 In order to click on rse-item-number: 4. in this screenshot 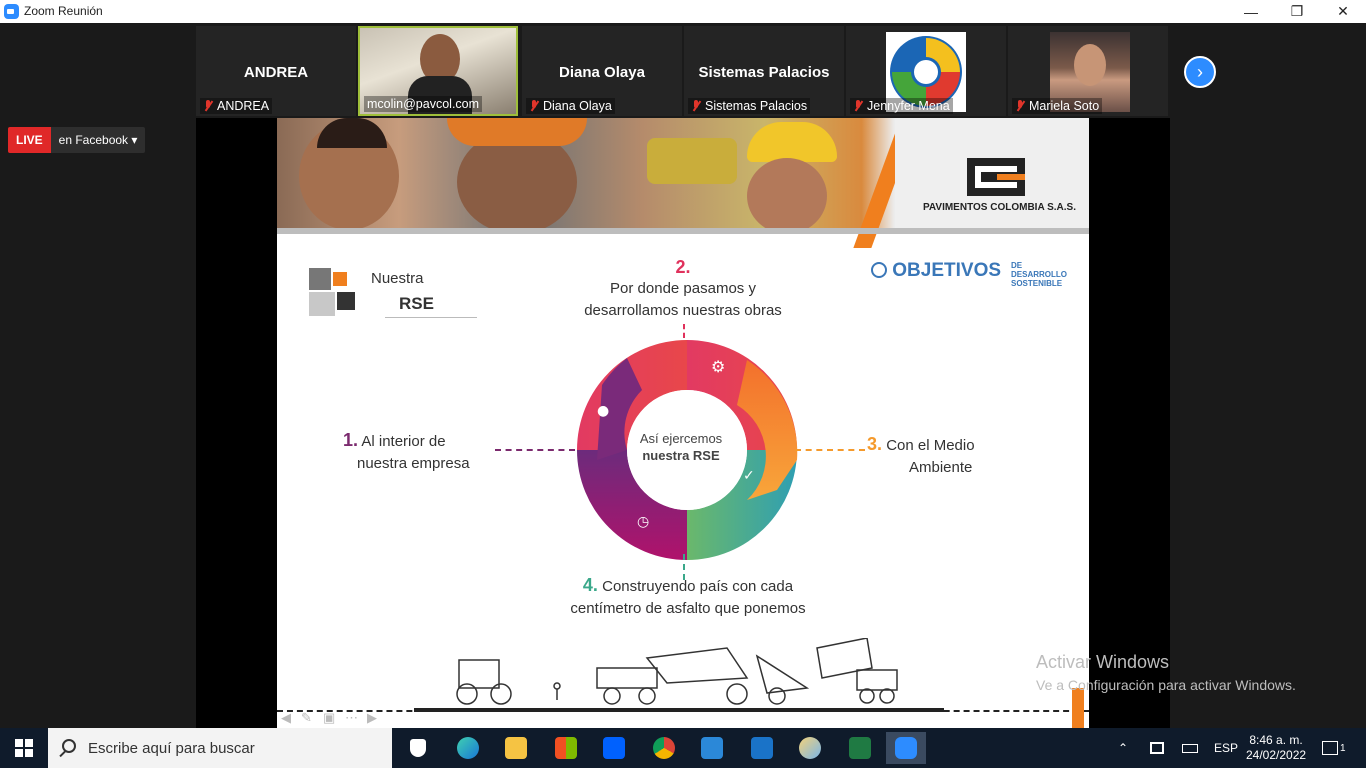, I will do `click(590, 585)`.